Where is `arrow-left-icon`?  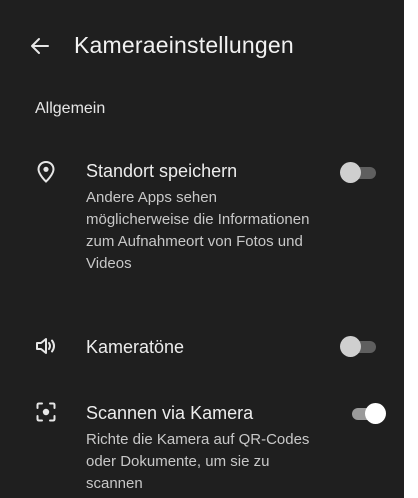 arrow-left-icon is located at coordinates (40, 46).